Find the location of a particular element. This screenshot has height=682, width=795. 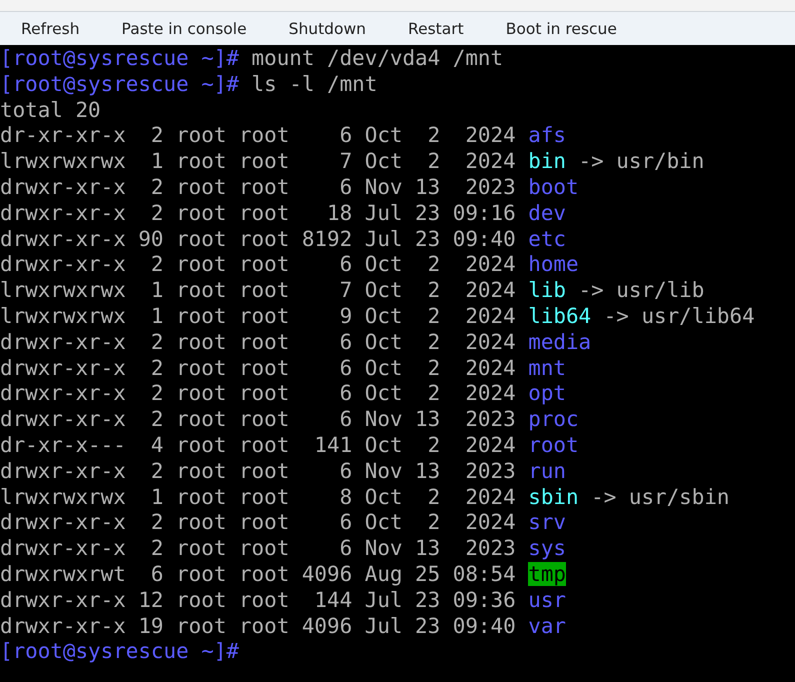

symlink-name: sbin is located at coordinates (553, 496).